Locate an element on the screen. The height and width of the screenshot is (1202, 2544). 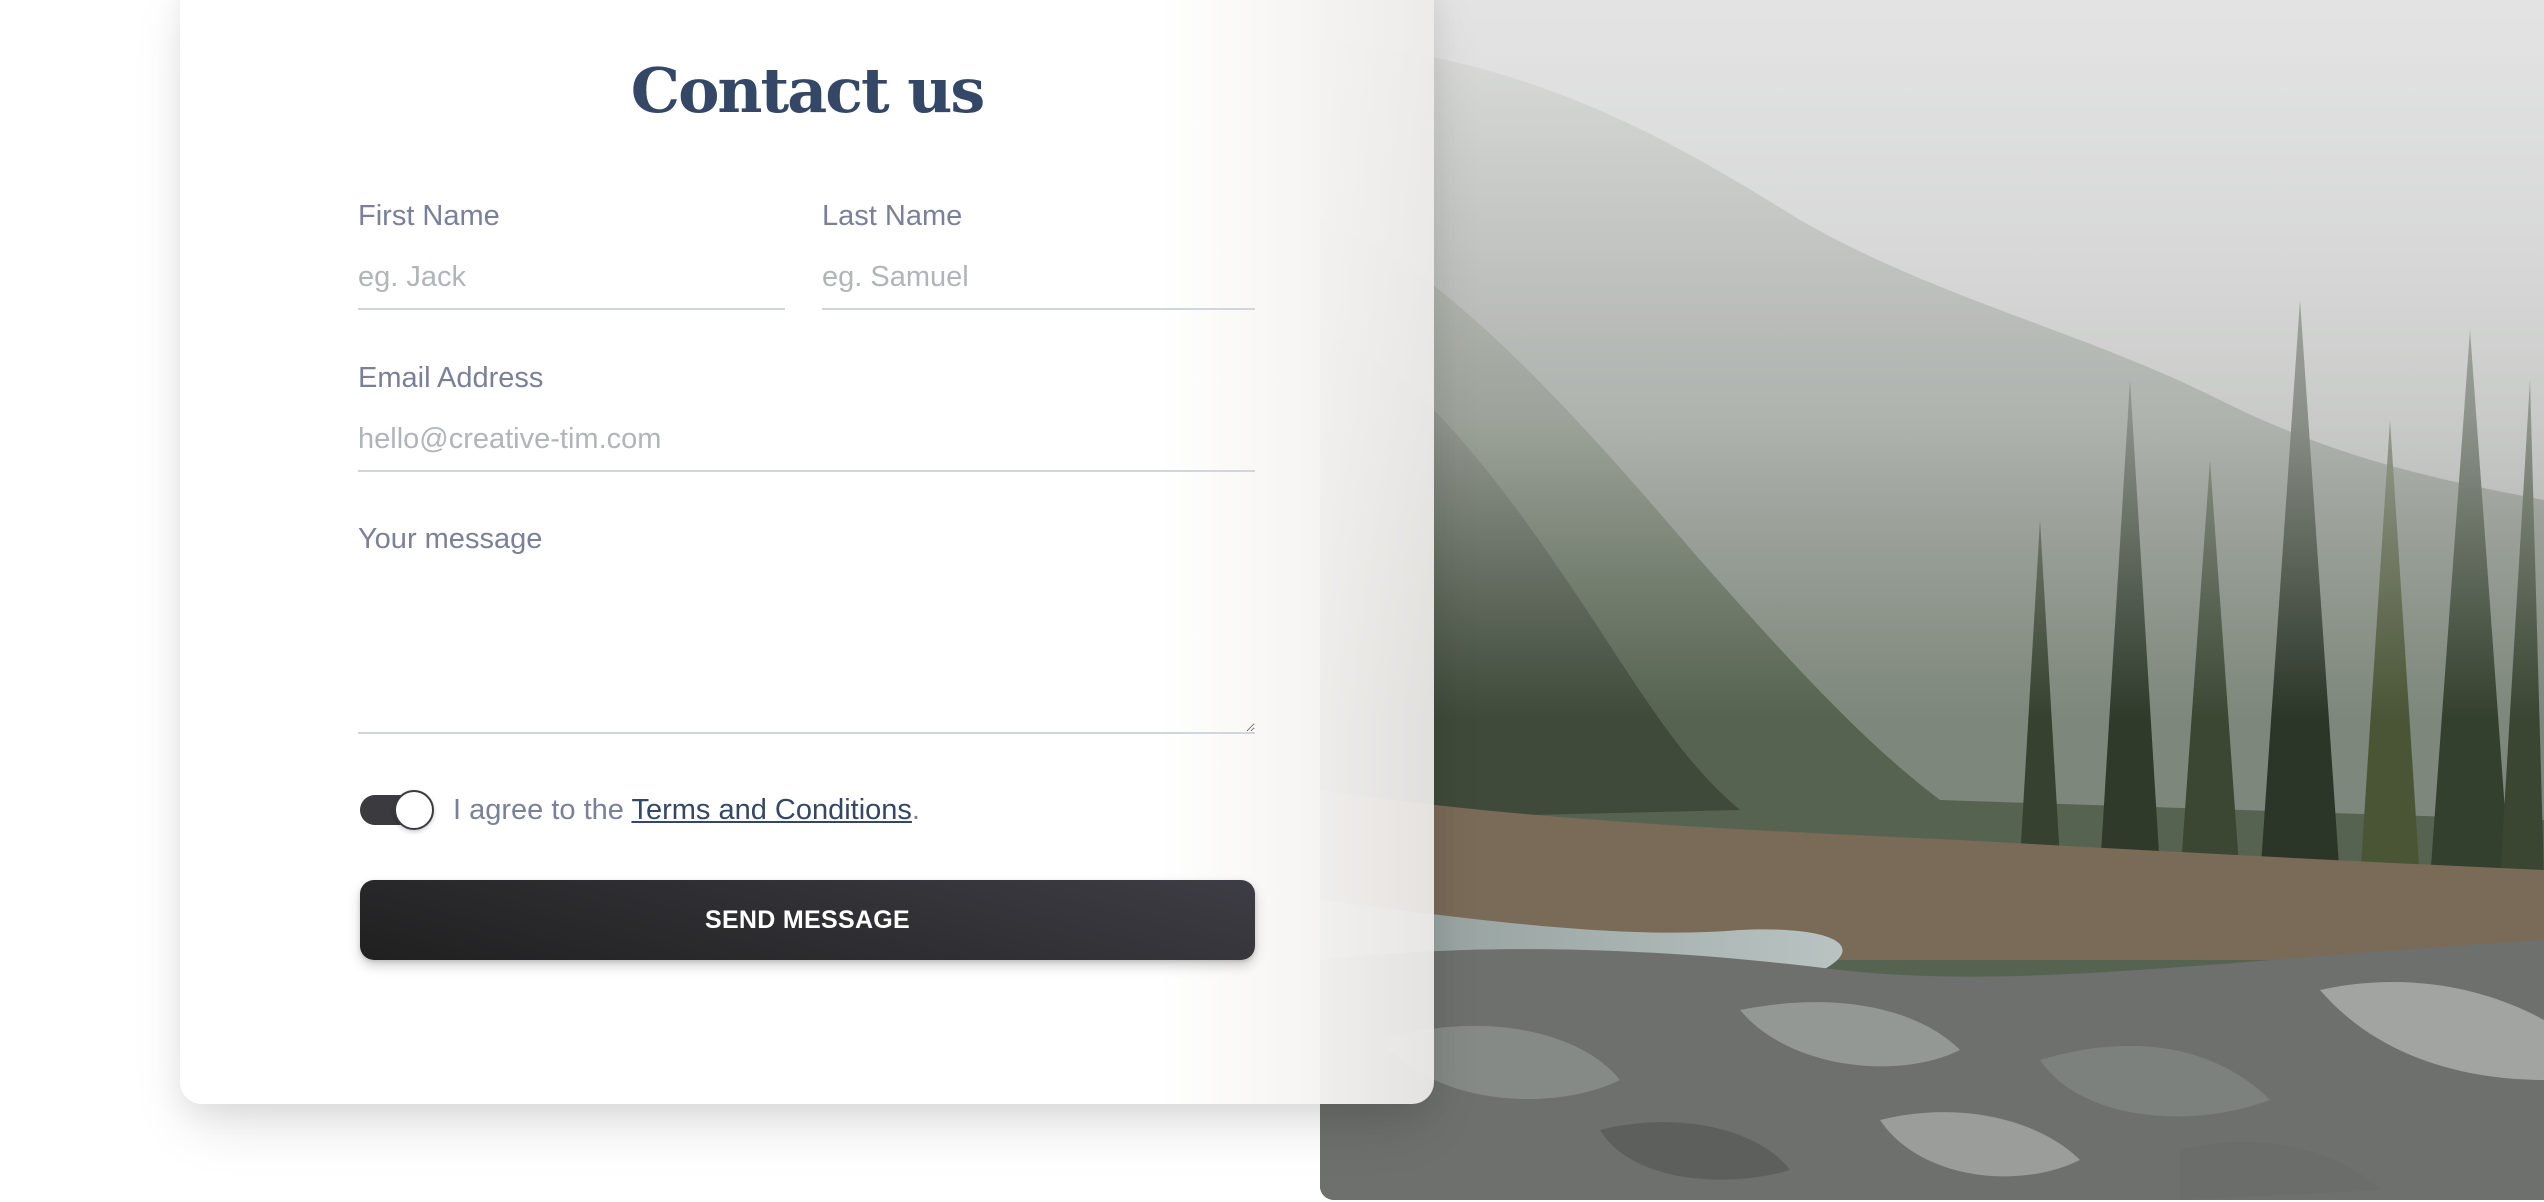
first-name-input is located at coordinates (571, 279).